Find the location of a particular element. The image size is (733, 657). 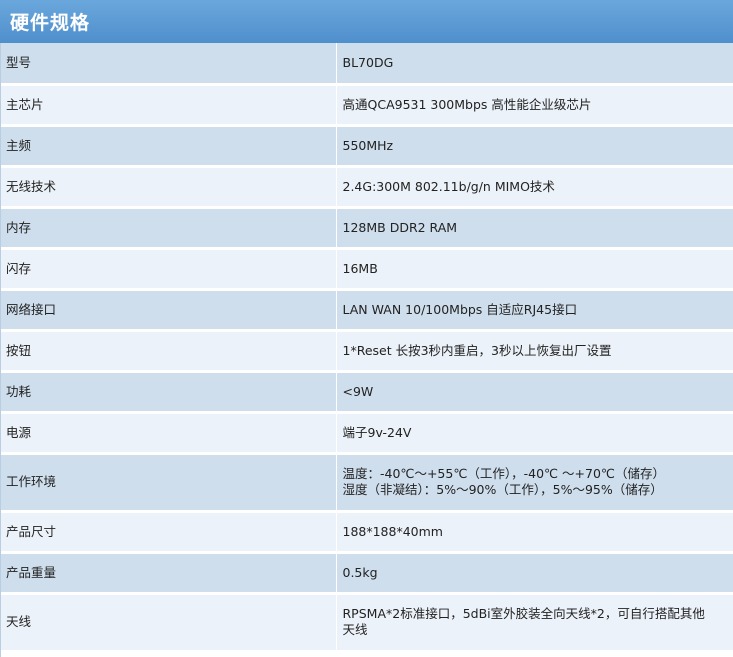

spec-value-network-ports: LAN WAN 10/100Mbps 自适应RJ45接口 is located at coordinates (534, 310).